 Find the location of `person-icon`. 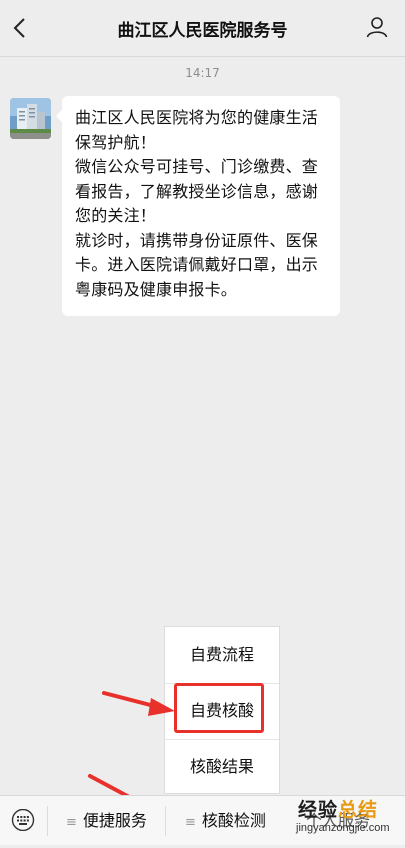

person-icon is located at coordinates (377, 27).